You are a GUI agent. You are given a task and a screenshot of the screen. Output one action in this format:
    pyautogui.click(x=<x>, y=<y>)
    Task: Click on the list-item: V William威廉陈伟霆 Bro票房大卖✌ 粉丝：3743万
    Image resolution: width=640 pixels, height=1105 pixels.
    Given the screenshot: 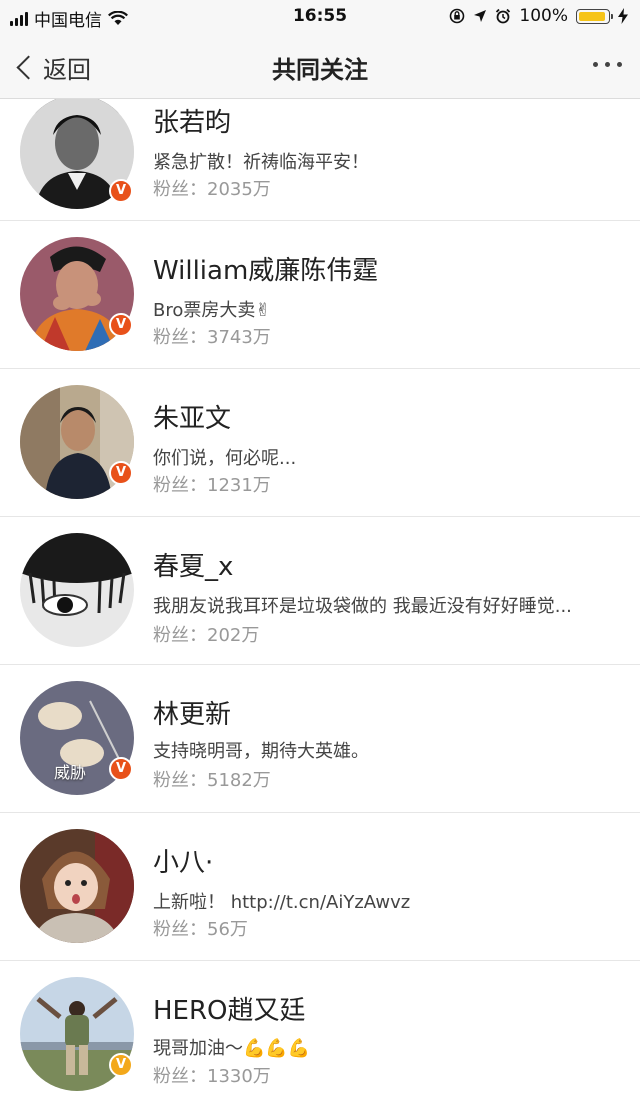 What is the action you would take?
    pyautogui.click(x=320, y=294)
    